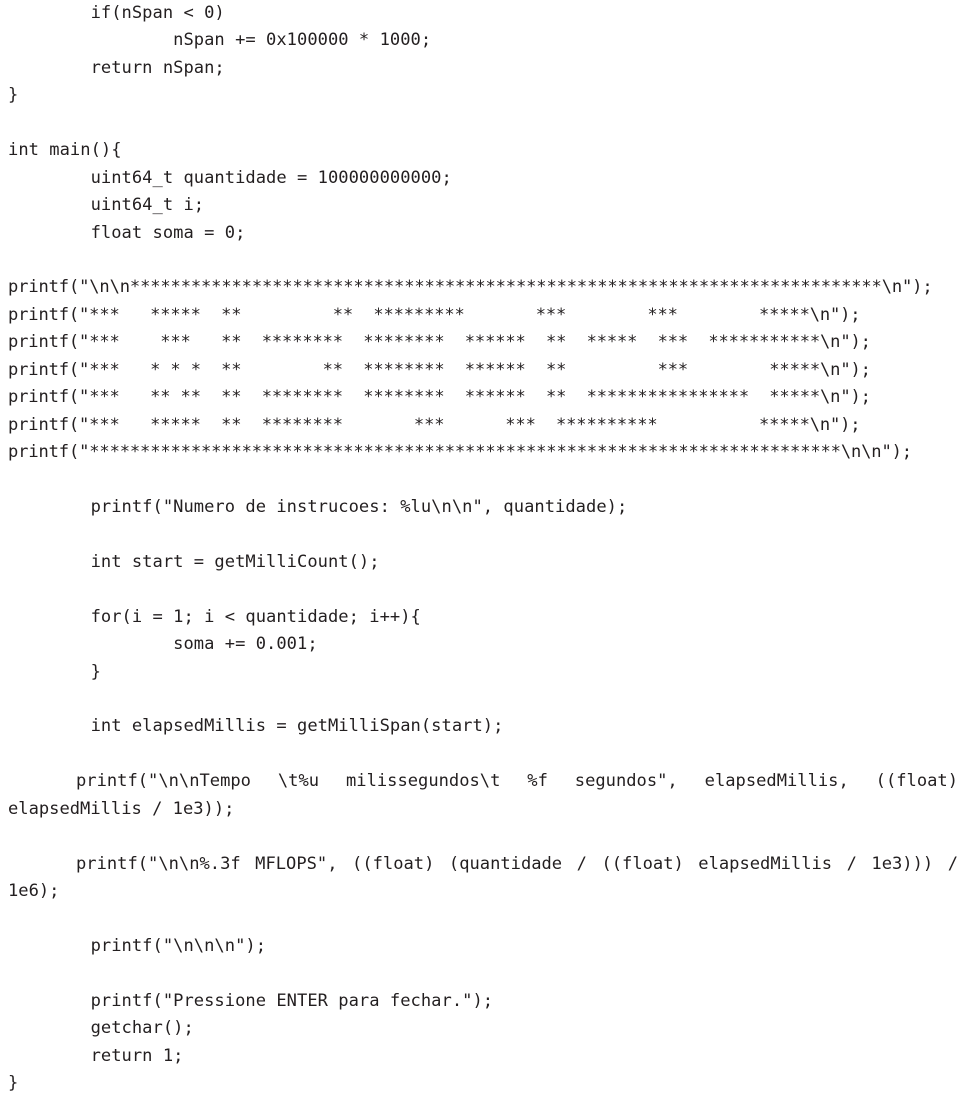  I want to click on code-line-getchar: getchar();, so click(101, 1028).